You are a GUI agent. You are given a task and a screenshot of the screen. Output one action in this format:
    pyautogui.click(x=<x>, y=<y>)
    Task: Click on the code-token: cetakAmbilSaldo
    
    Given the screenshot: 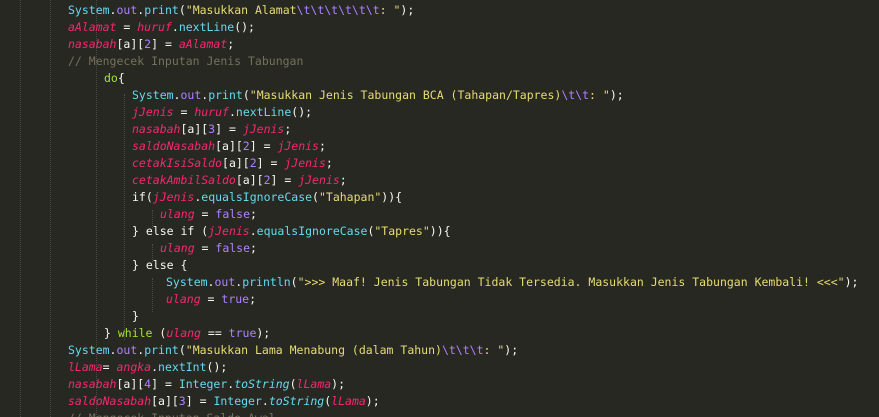 What is the action you would take?
    pyautogui.click(x=184, y=180)
    